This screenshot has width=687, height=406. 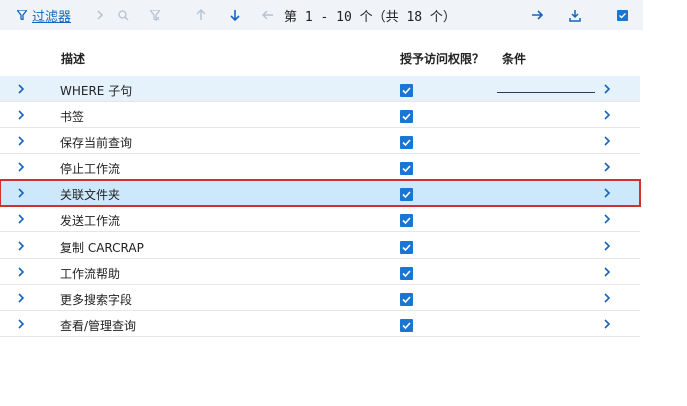 I want to click on row-description: 查看/管理查询, so click(x=98, y=326).